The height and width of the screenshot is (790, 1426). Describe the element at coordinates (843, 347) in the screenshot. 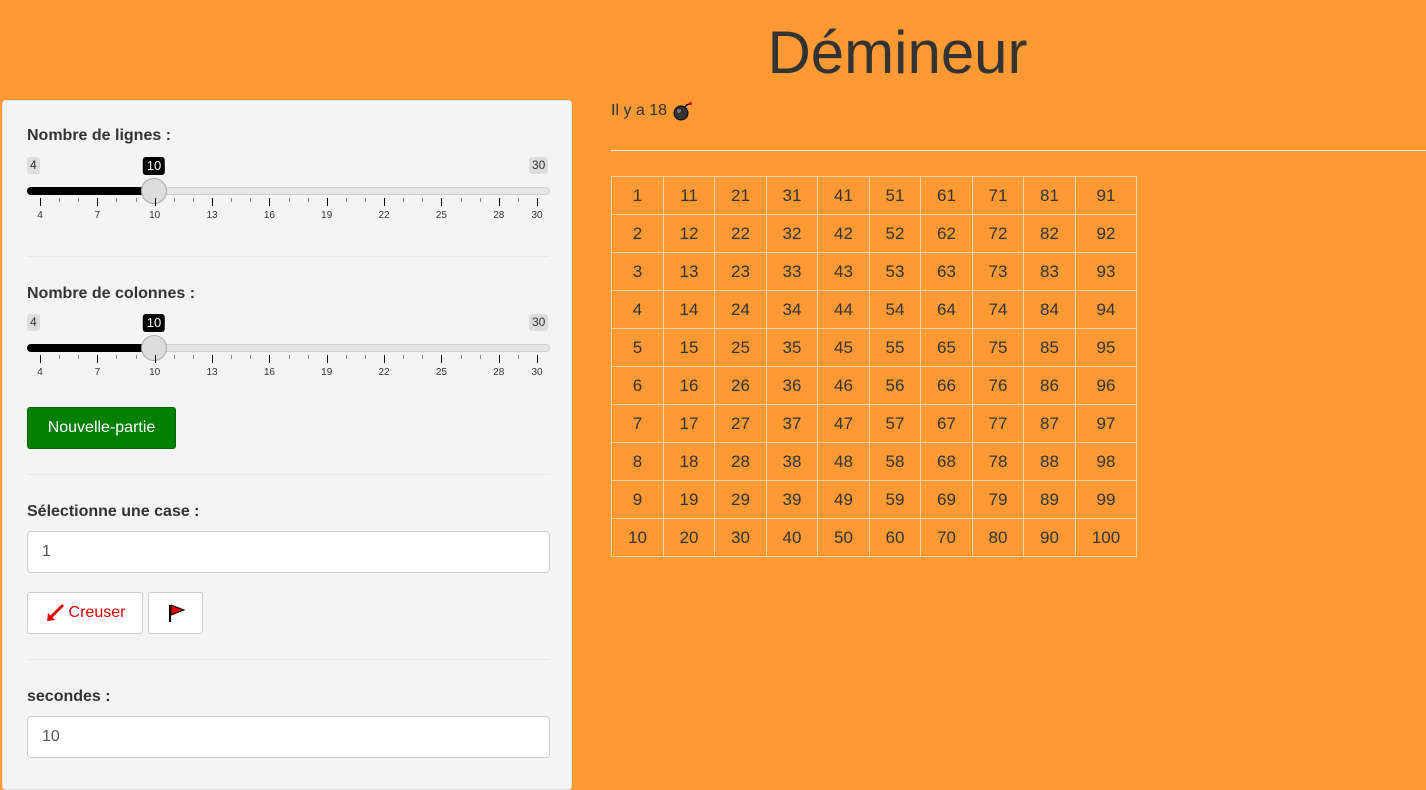

I see `grid-cell: 45` at that location.